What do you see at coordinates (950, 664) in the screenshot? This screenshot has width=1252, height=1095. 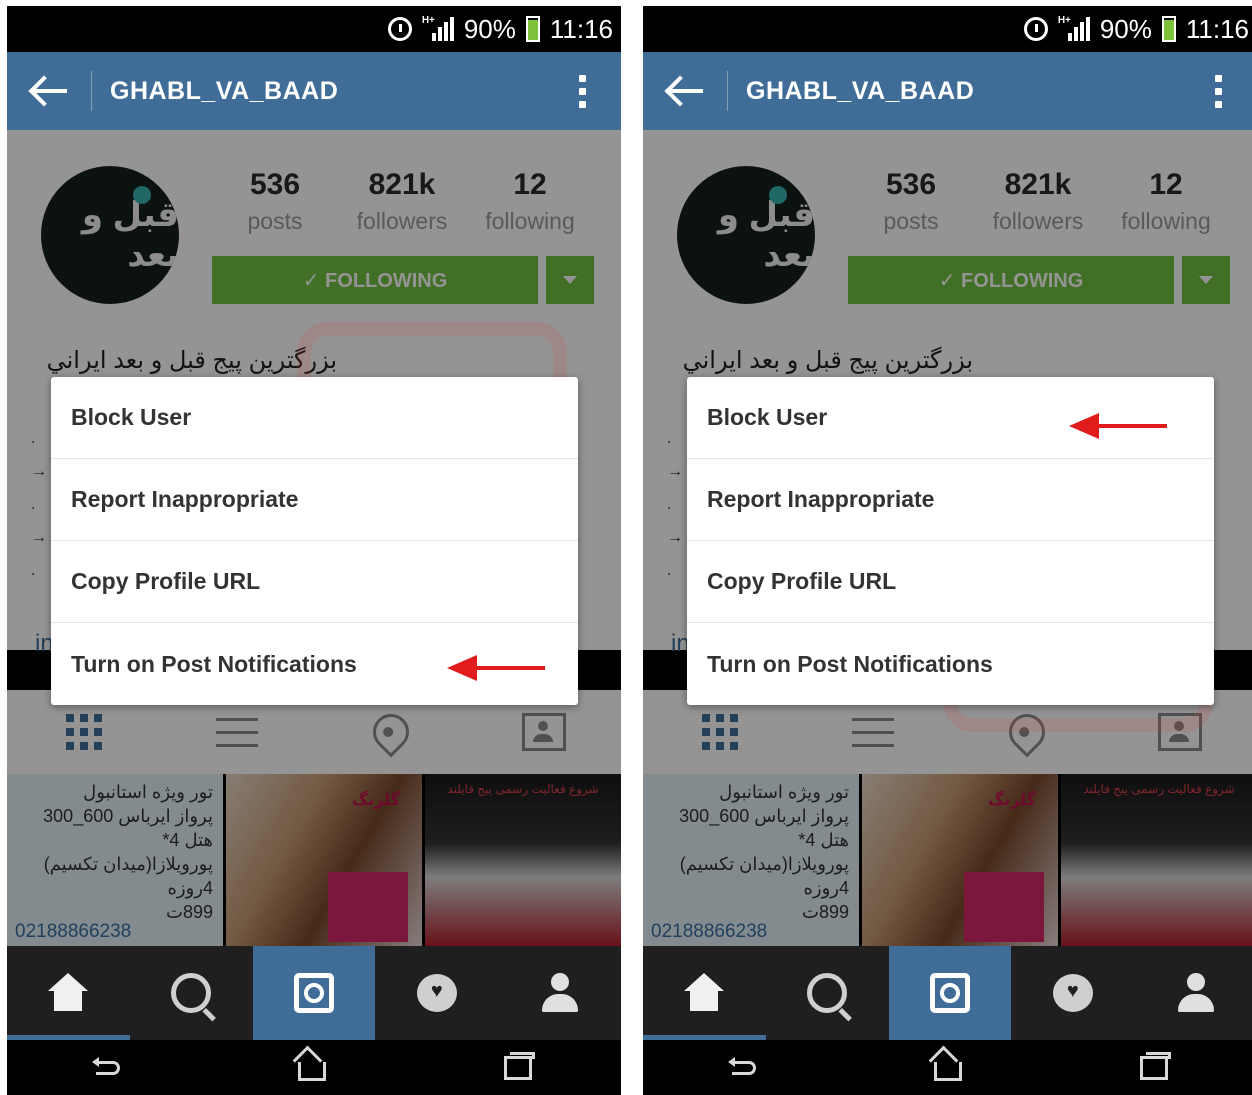 I see `menu-item-post-notifications: Turn on Post Notifications` at bounding box center [950, 664].